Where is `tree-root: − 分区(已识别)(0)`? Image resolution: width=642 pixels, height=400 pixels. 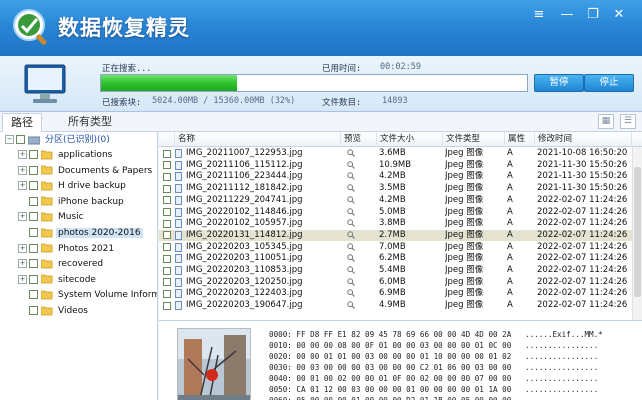 tree-root: − 分区(已识别)(0) is located at coordinates (58, 140).